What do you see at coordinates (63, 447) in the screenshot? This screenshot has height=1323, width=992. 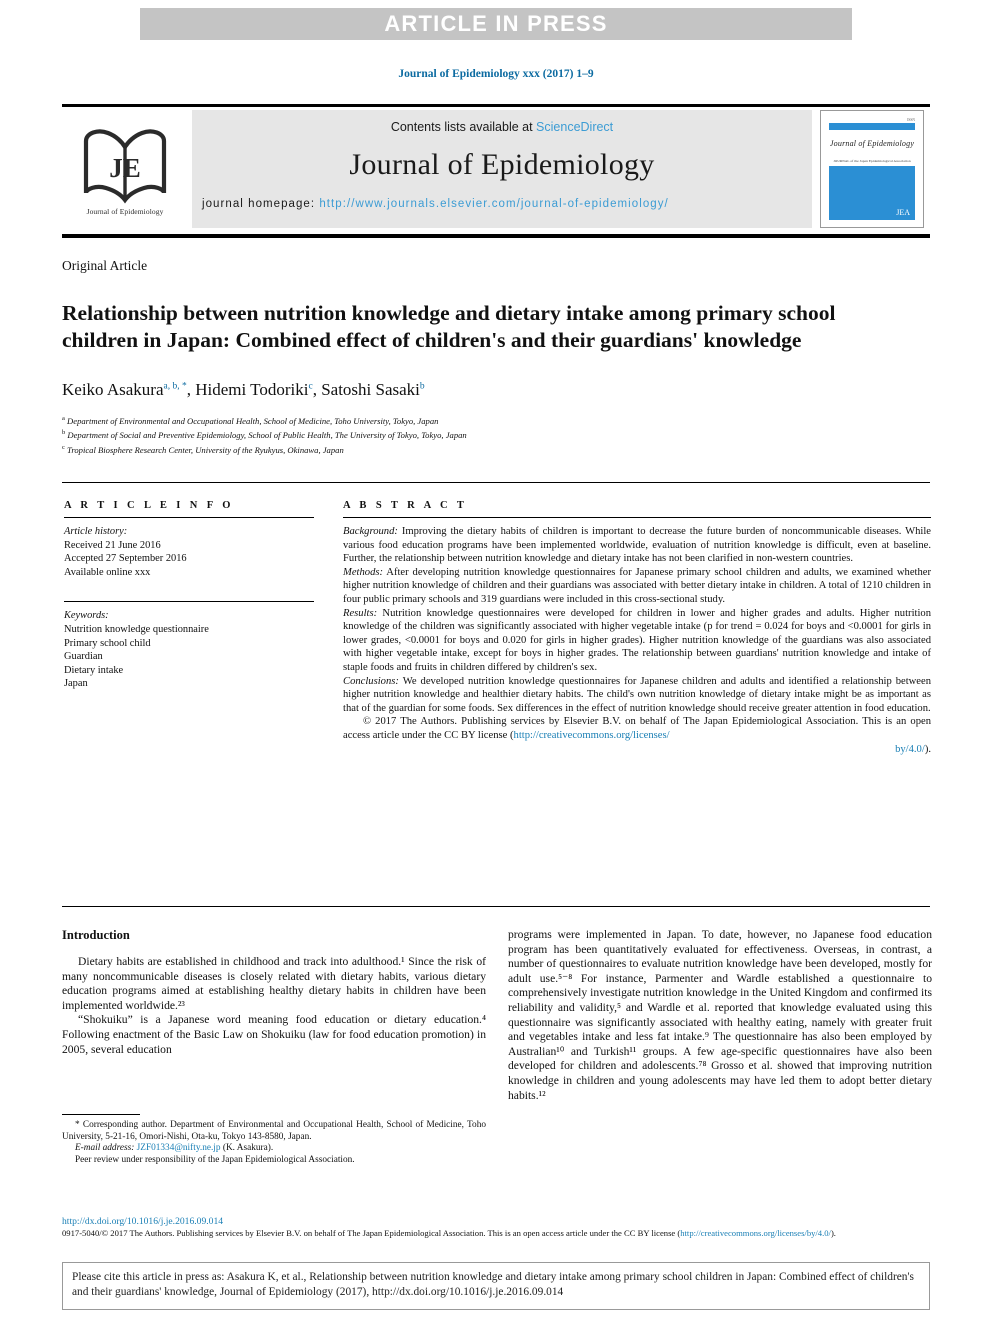 I see `affiliation-mark: c` at bounding box center [63, 447].